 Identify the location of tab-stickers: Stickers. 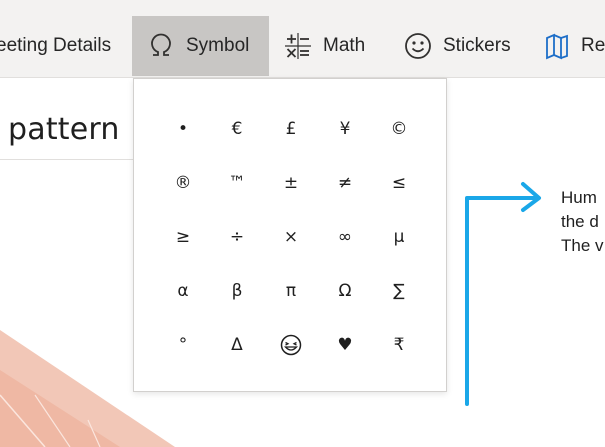
(457, 46).